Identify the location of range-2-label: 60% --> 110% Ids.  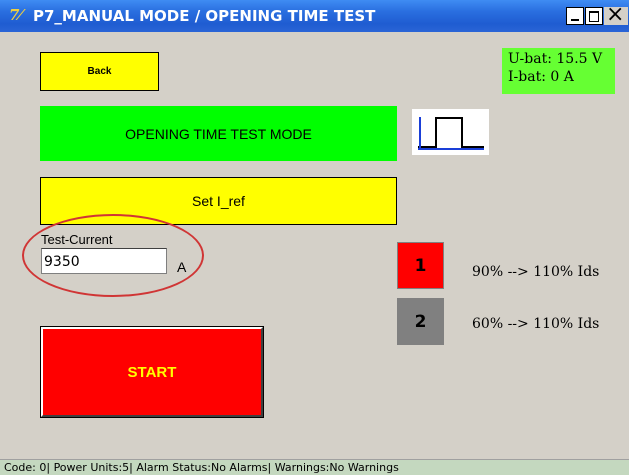
(536, 324).